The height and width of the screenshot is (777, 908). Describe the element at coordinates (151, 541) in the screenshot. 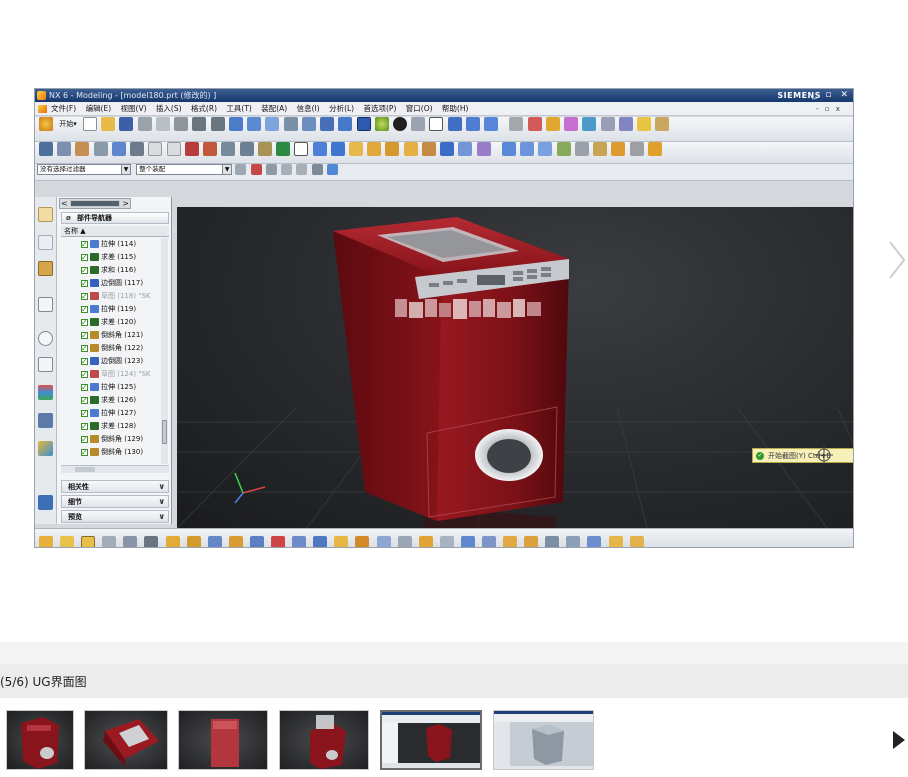

I see `reposition-icon` at that location.